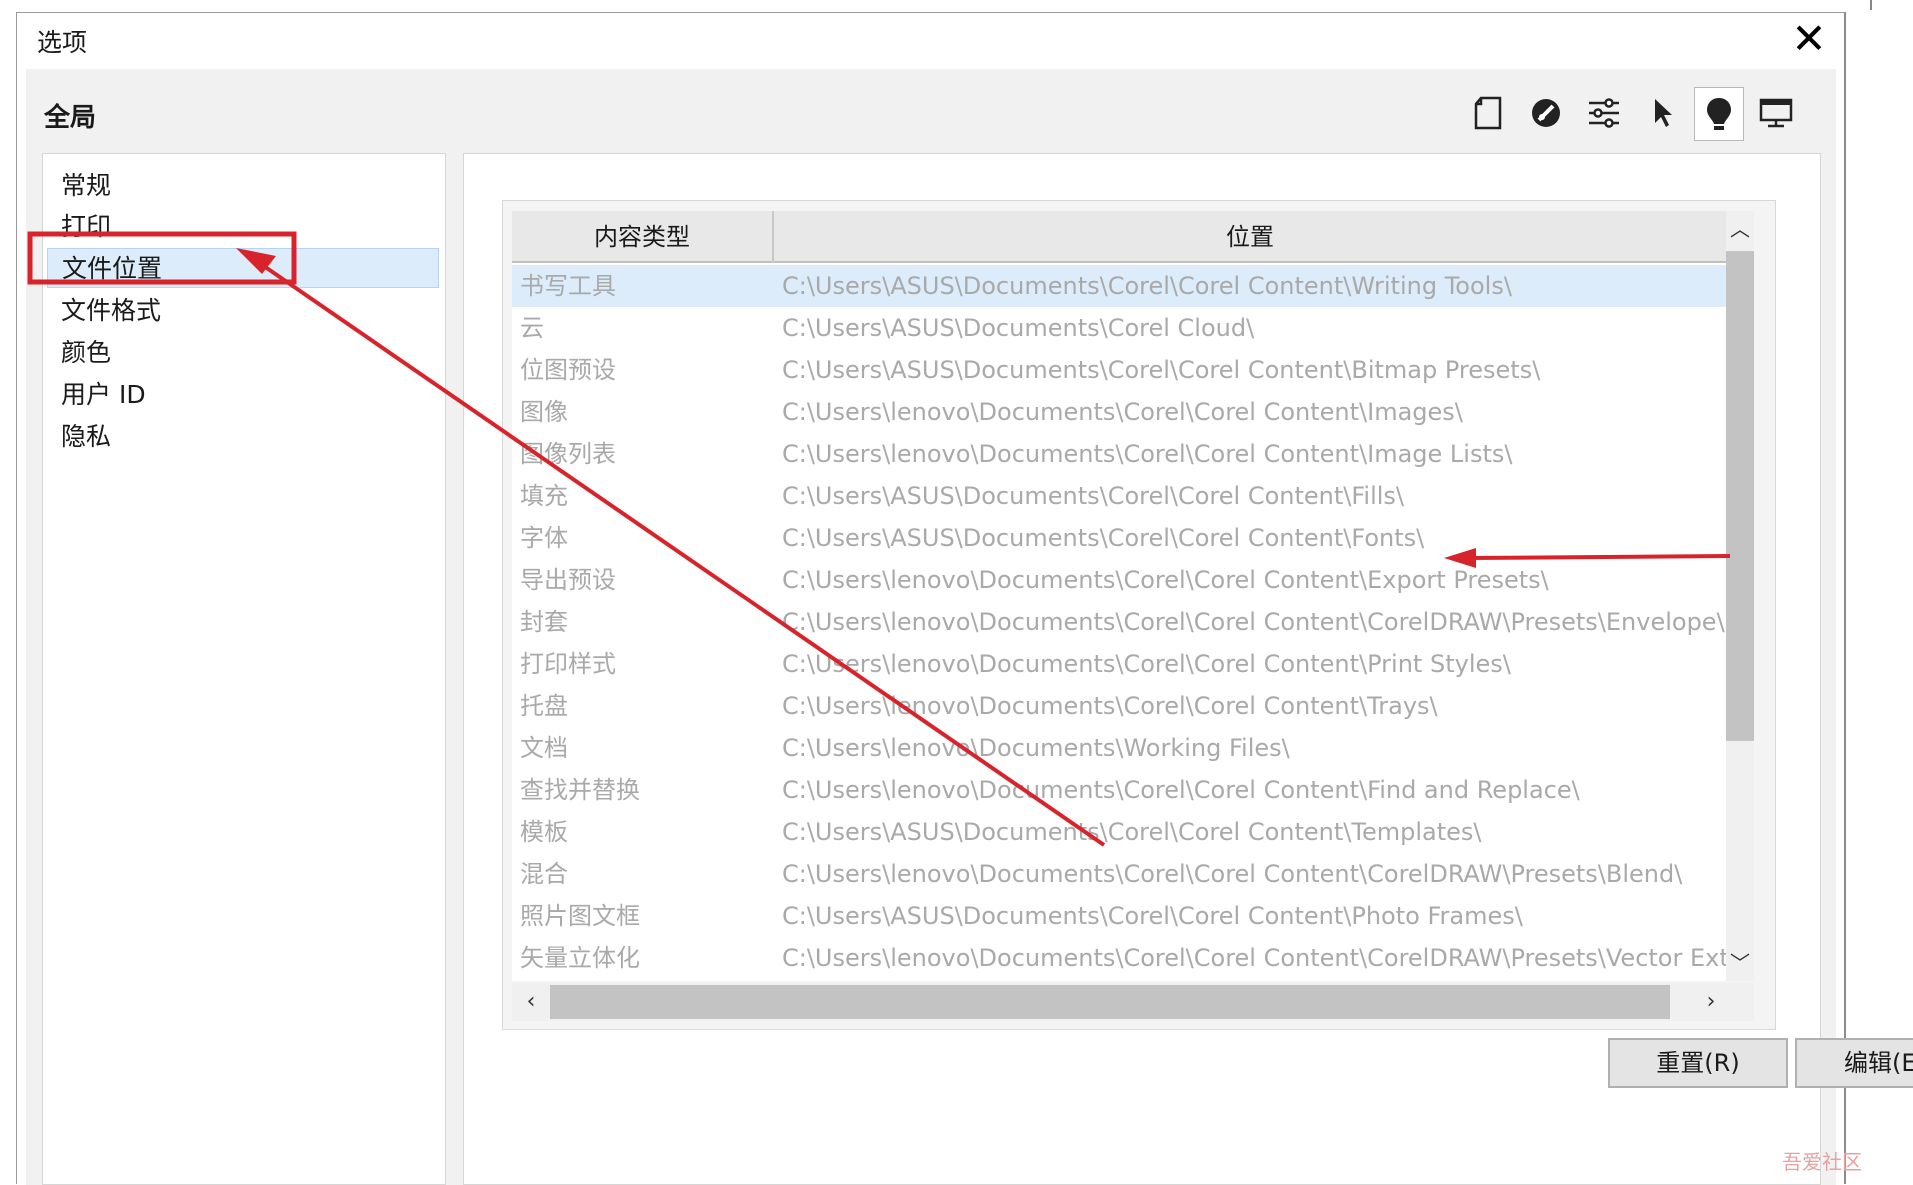  Describe the element at coordinates (544, 832) in the screenshot. I see `content-type-cell: 模板` at that location.